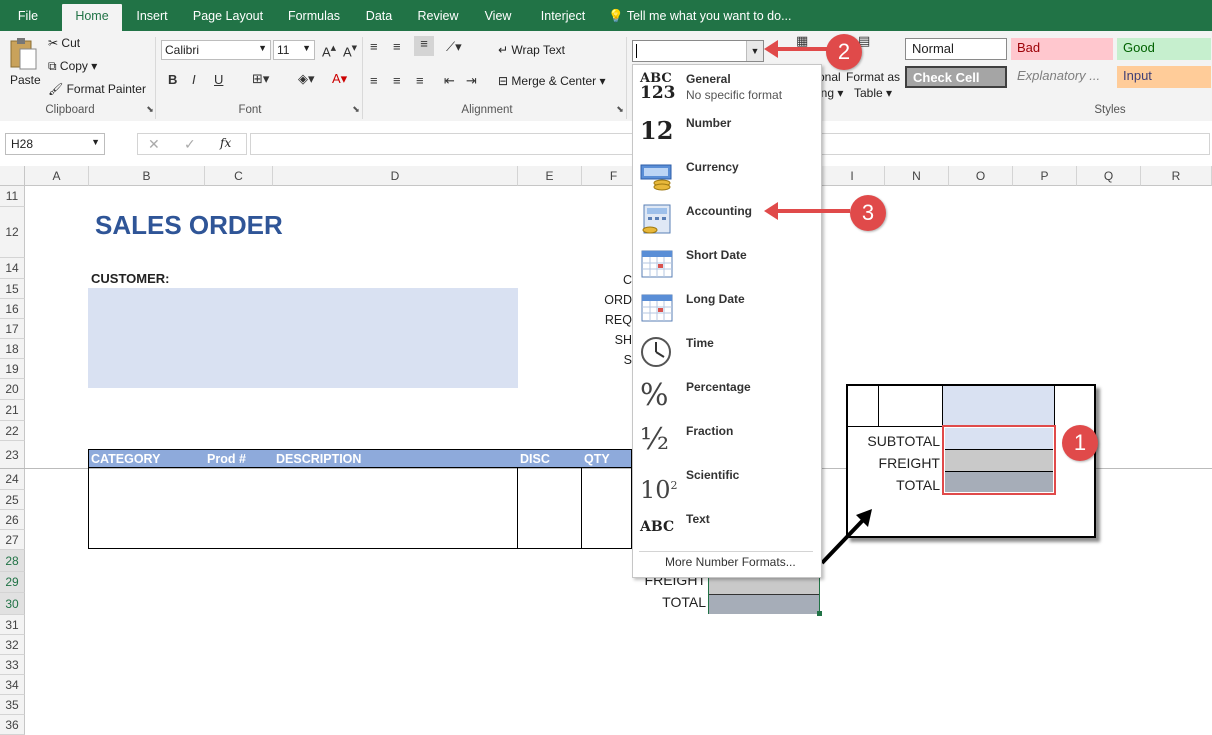 The image size is (1212, 735). Describe the element at coordinates (852, 176) in the screenshot. I see `column-header: I` at that location.